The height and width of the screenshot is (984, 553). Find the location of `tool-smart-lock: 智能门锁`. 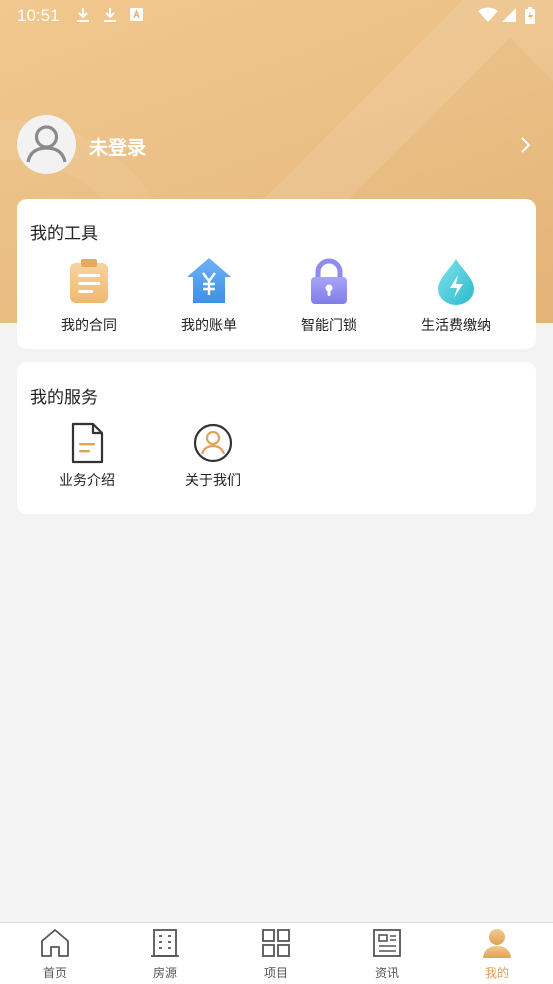

tool-smart-lock: 智能门锁 is located at coordinates (329, 297).